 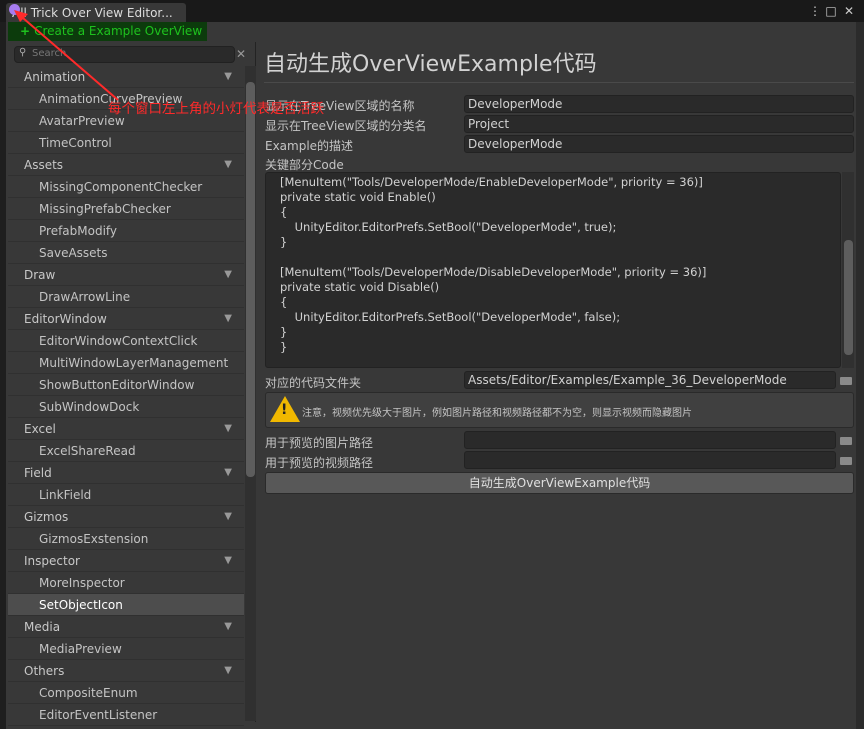 What do you see at coordinates (118, 341) in the screenshot?
I see `item-label: EditorWindowContextClick` at bounding box center [118, 341].